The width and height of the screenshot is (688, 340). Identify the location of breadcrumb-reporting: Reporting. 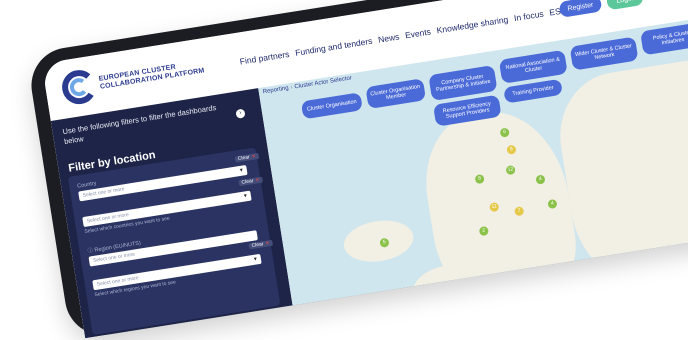
(275, 90).